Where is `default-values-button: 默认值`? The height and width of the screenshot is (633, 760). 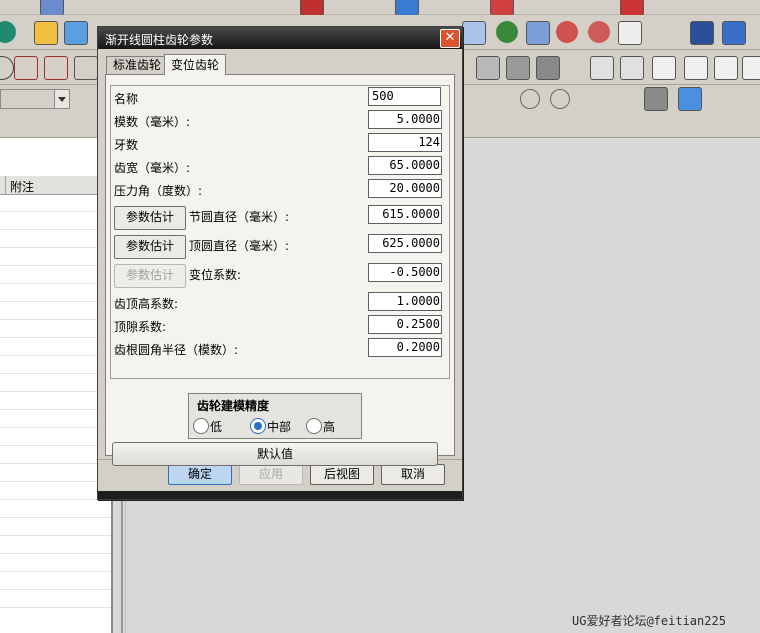 default-values-button: 默认值 is located at coordinates (275, 454).